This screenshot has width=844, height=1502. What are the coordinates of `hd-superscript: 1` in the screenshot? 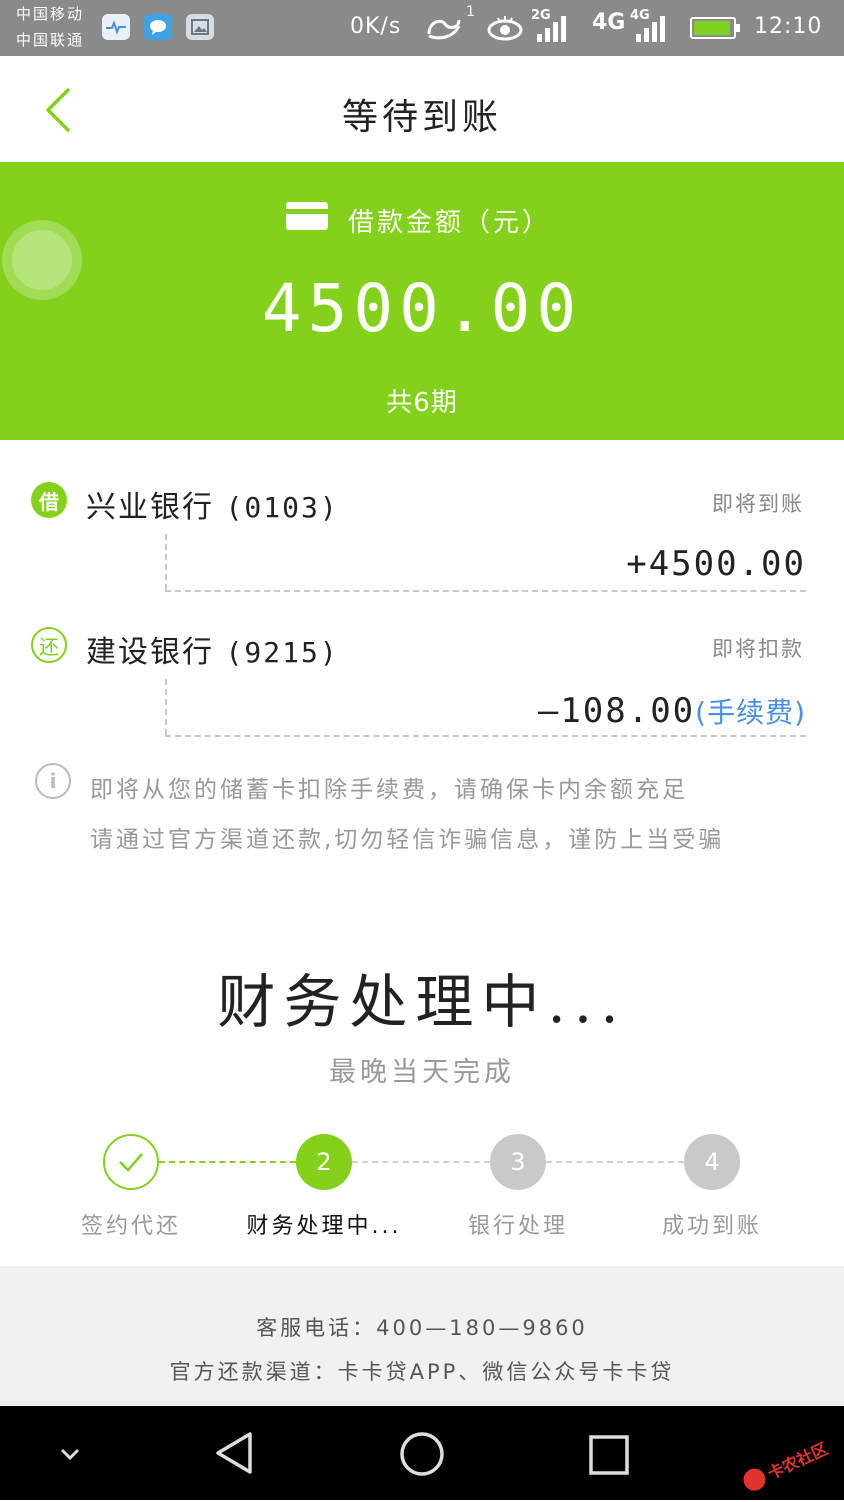 It's located at (470, 12).